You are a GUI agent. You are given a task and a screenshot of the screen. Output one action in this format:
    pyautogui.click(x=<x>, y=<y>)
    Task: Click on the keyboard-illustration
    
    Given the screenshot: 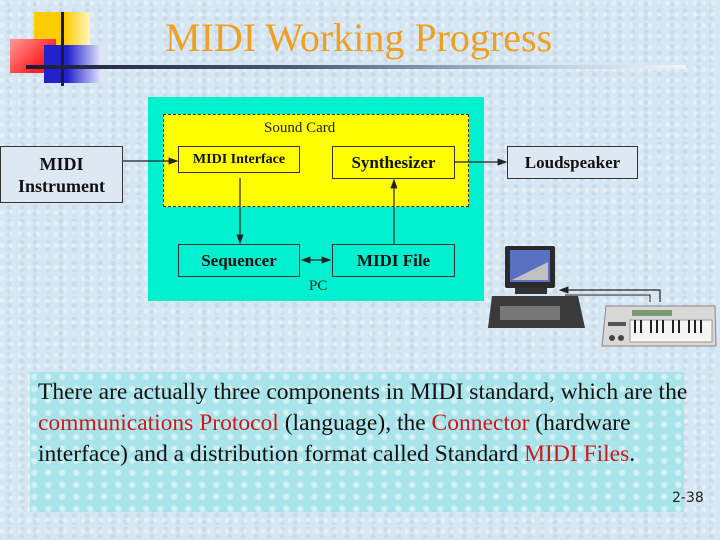 What is the action you would take?
    pyautogui.click(x=659, y=326)
    